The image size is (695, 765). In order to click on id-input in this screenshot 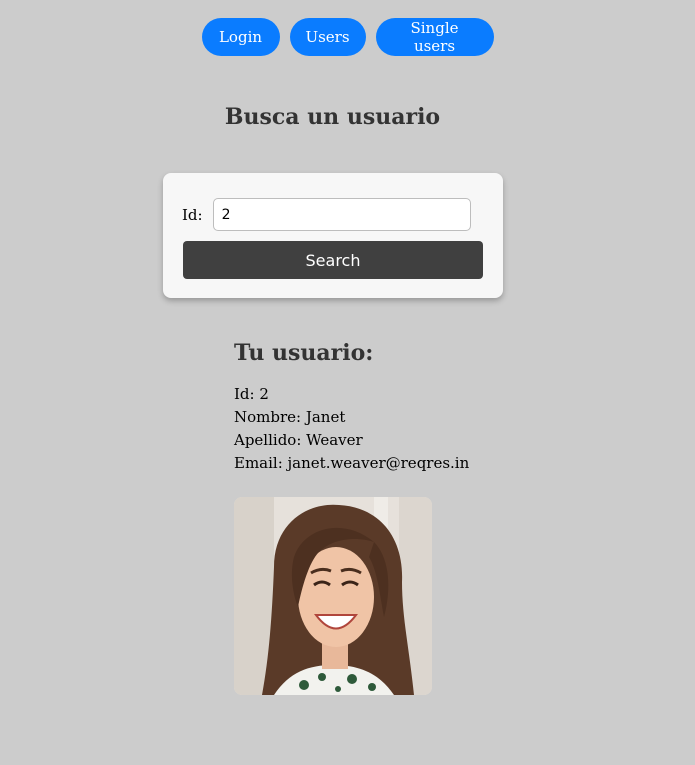, I will do `click(341, 214)`.